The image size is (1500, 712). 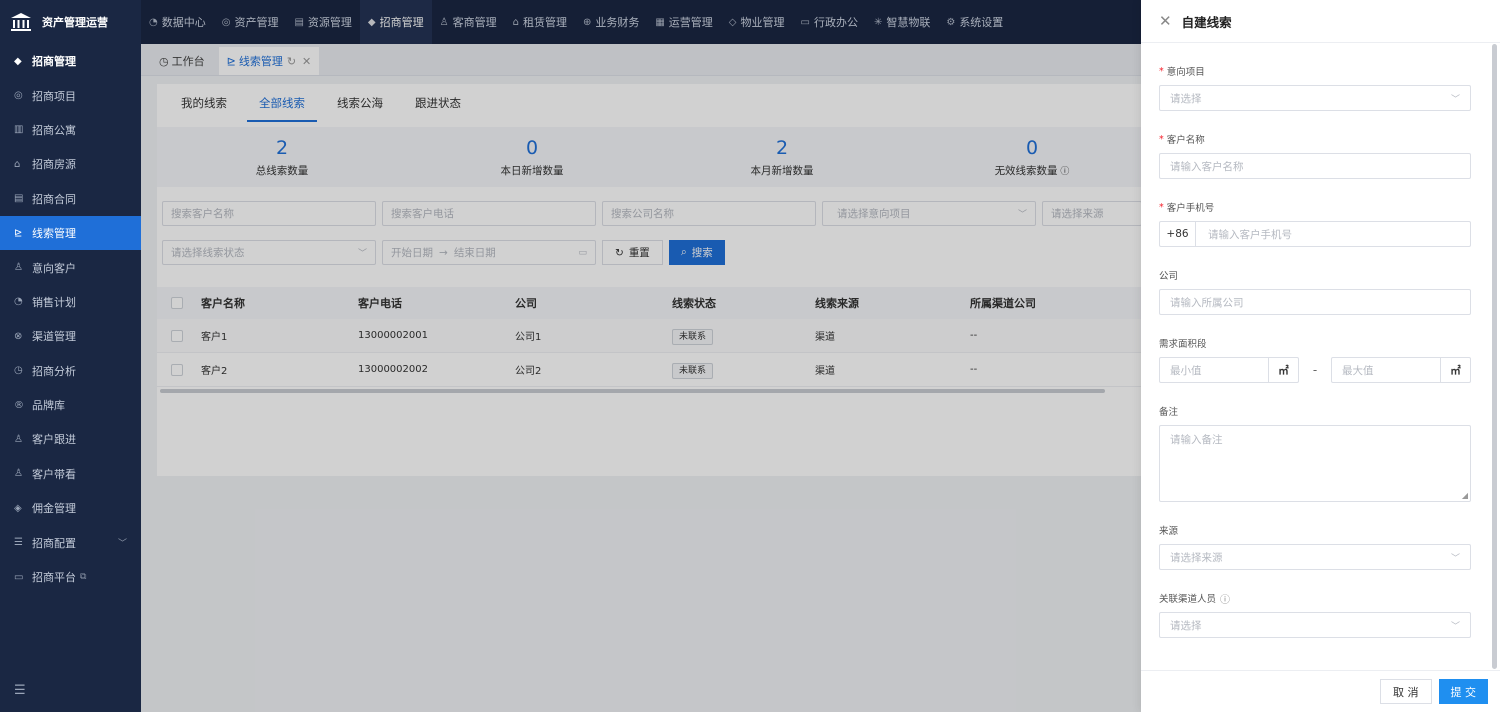 I want to click on sidebar-item-7: ⊗ 渠道管理, so click(x=70, y=336).